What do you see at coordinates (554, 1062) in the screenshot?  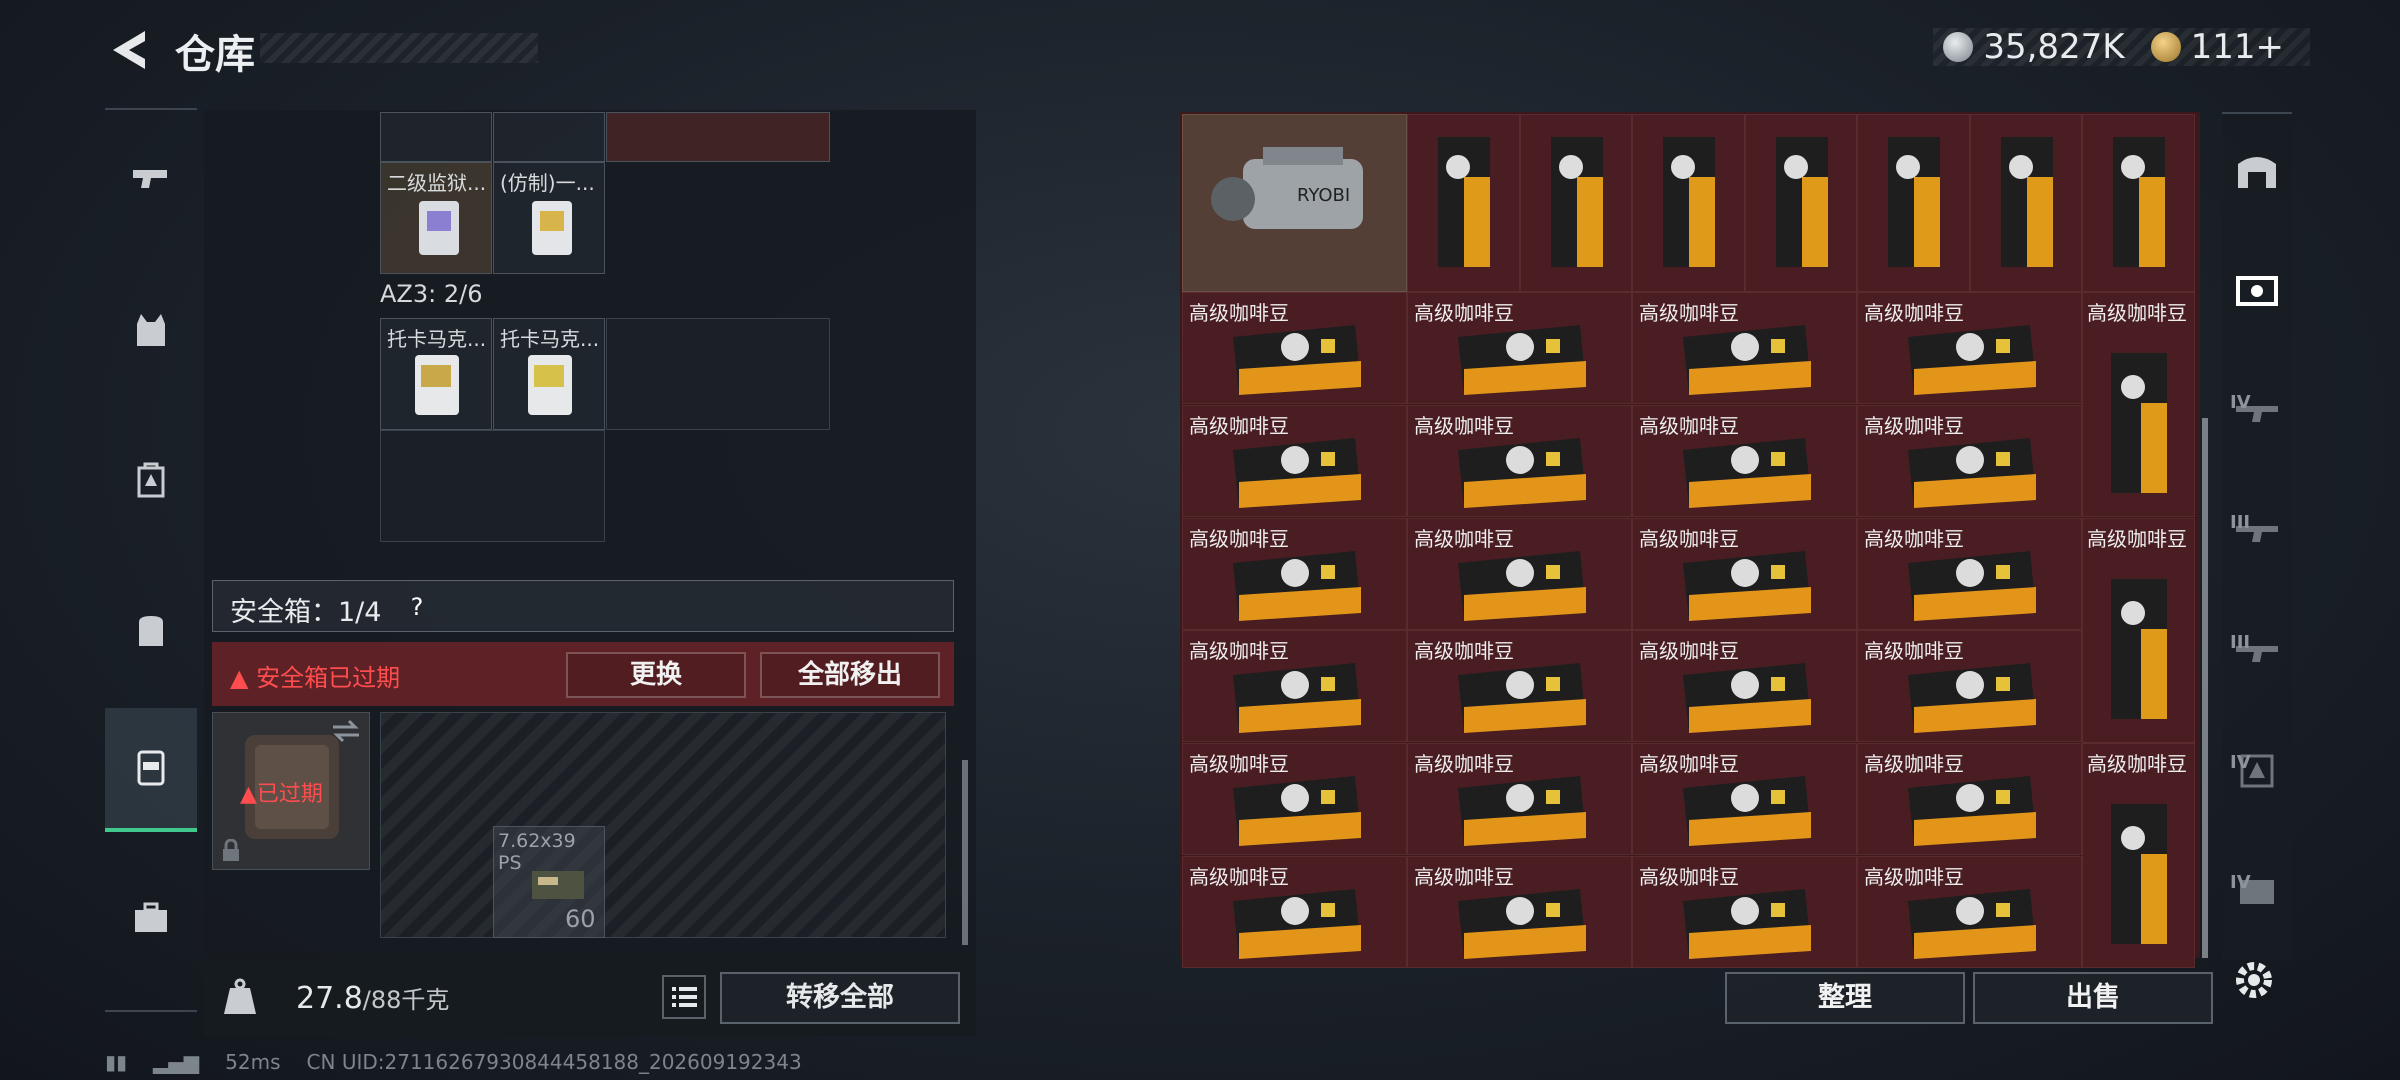 I see `uid-text: CN UID:27116267930844458188_202609192343` at bounding box center [554, 1062].